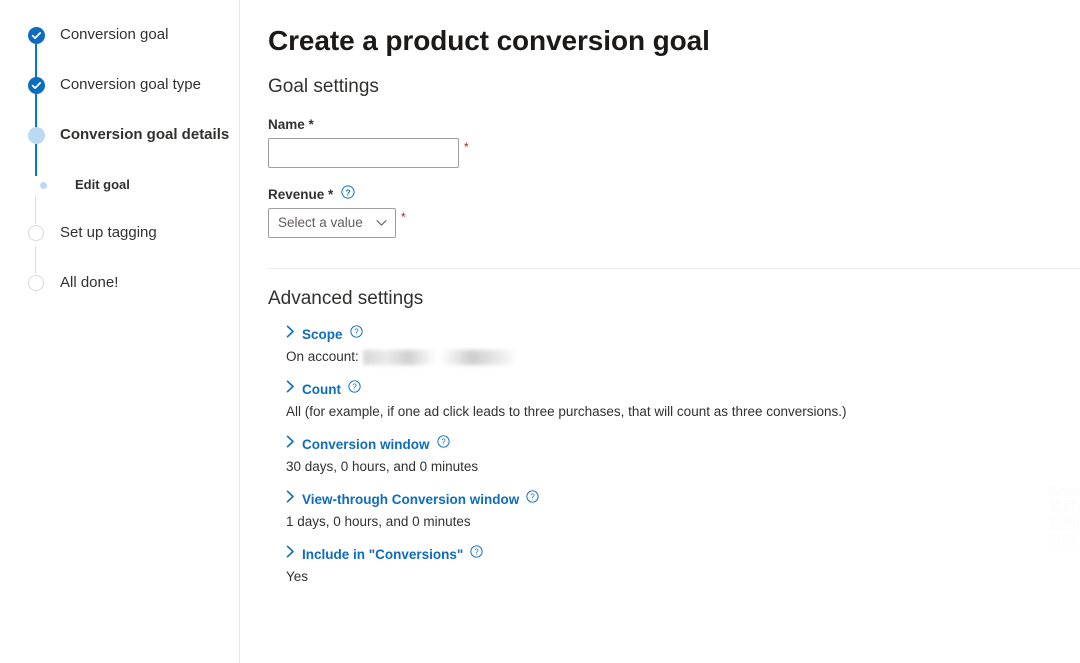 The height and width of the screenshot is (663, 1080). What do you see at coordinates (119, 51) in the screenshot?
I see `wizard-step-conversion-goal: Conversion goal` at bounding box center [119, 51].